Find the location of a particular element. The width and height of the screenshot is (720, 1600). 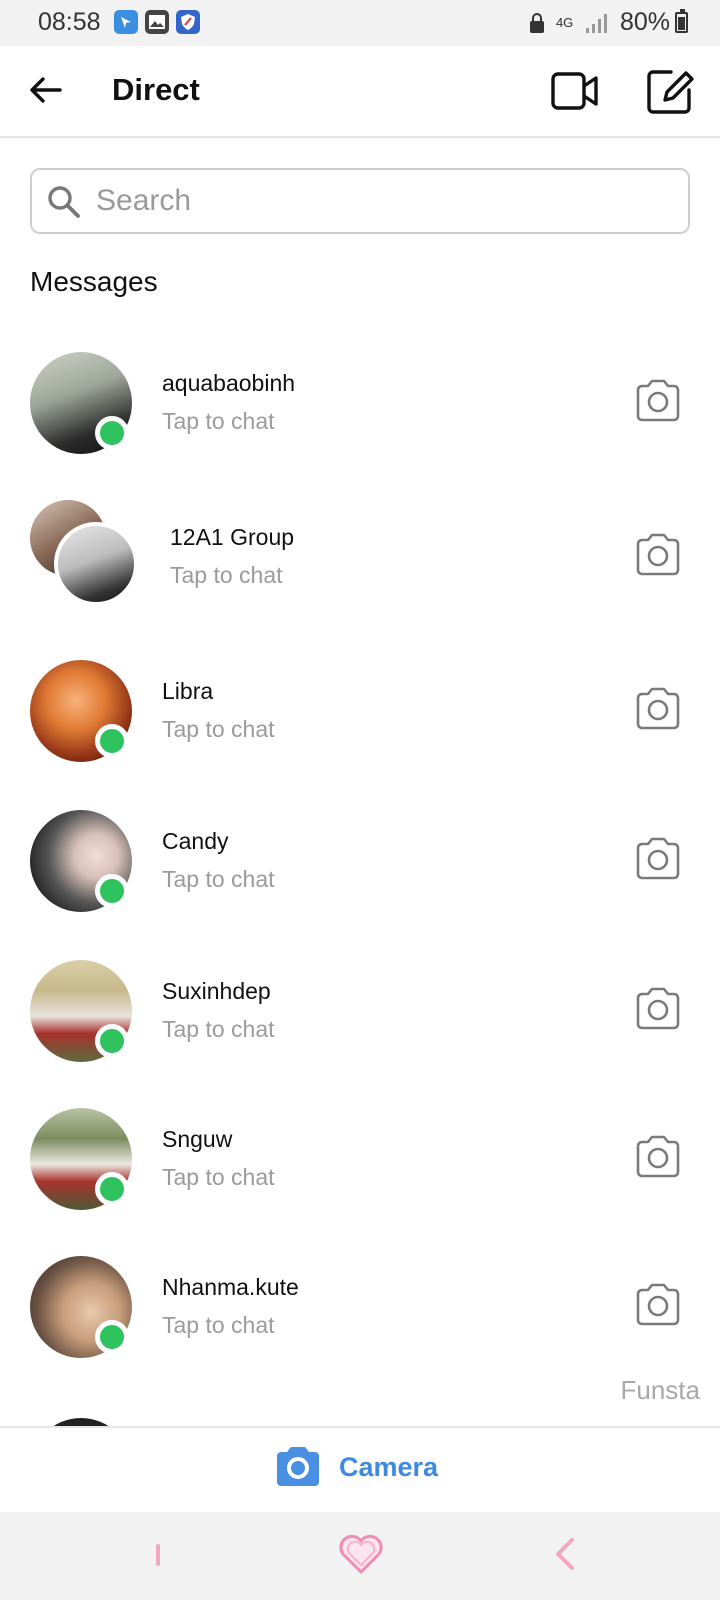

new-message-icon is located at coordinates (670, 92).